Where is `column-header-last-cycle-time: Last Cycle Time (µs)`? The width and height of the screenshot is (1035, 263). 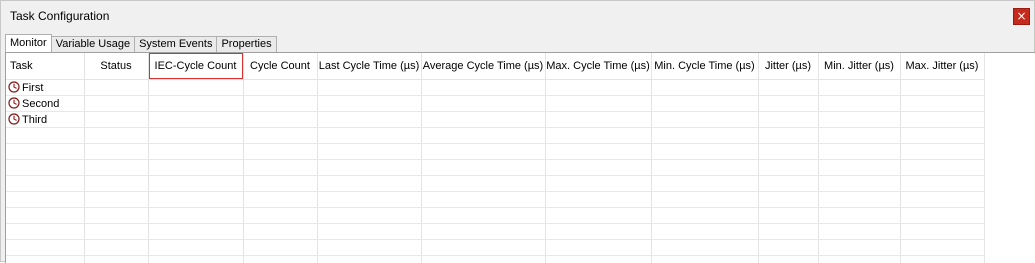 column-header-last-cycle-time: Last Cycle Time (µs) is located at coordinates (369, 66).